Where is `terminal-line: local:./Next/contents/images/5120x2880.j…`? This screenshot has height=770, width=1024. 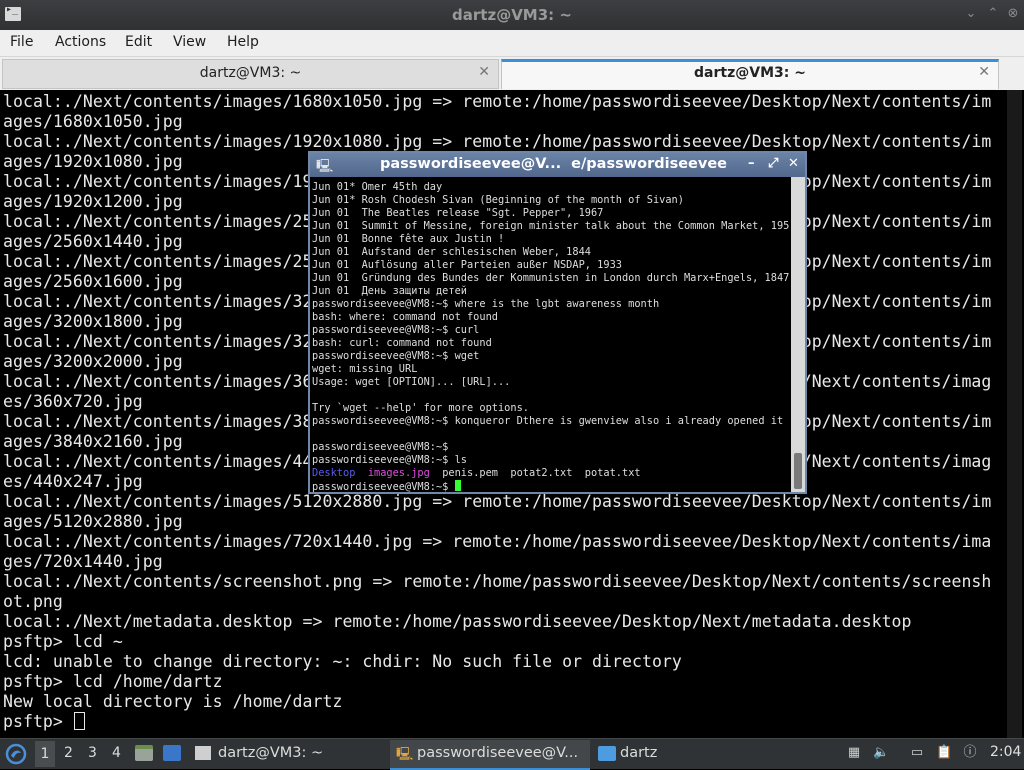 terminal-line: local:./Next/contents/images/5120x2880.j… is located at coordinates (497, 501).